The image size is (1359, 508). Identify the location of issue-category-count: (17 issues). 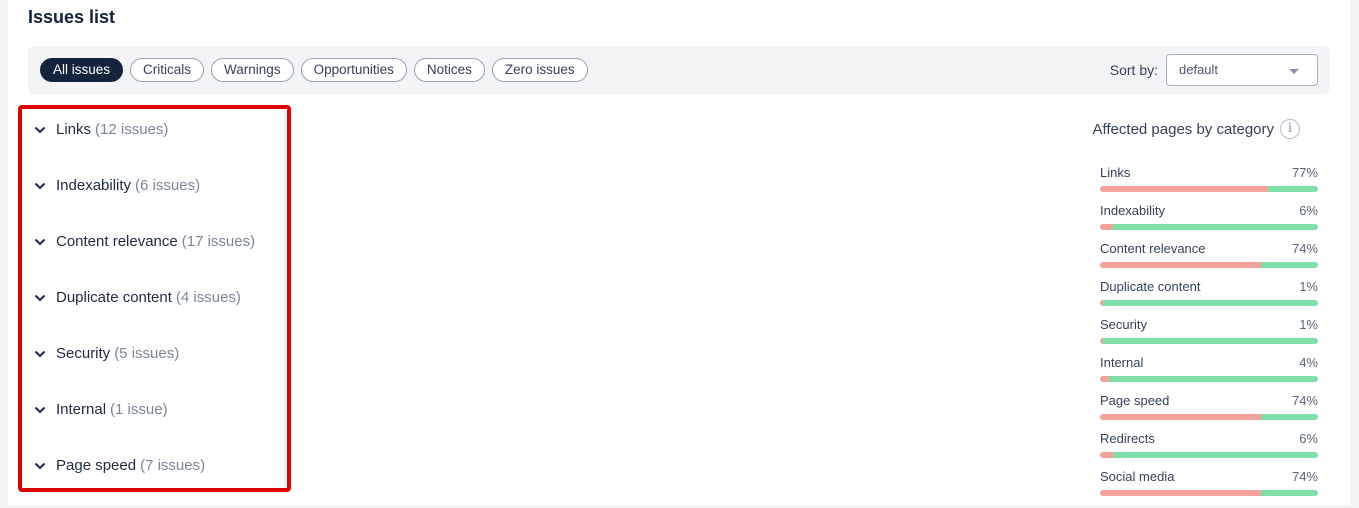
(218, 241).